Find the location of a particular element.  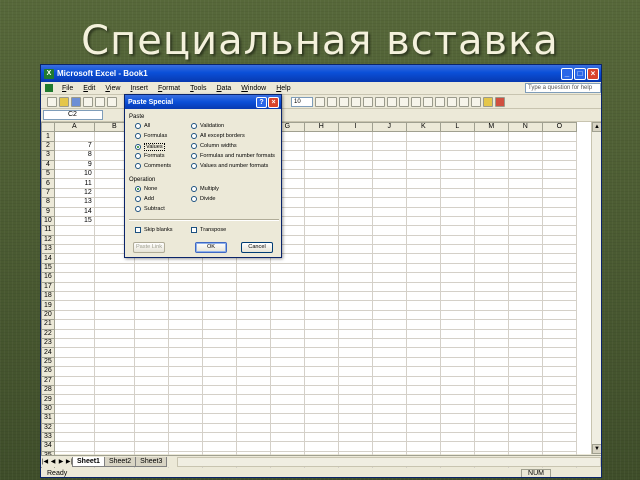

checkbox-skip-blanks: Skip blanks is located at coordinates (154, 230).